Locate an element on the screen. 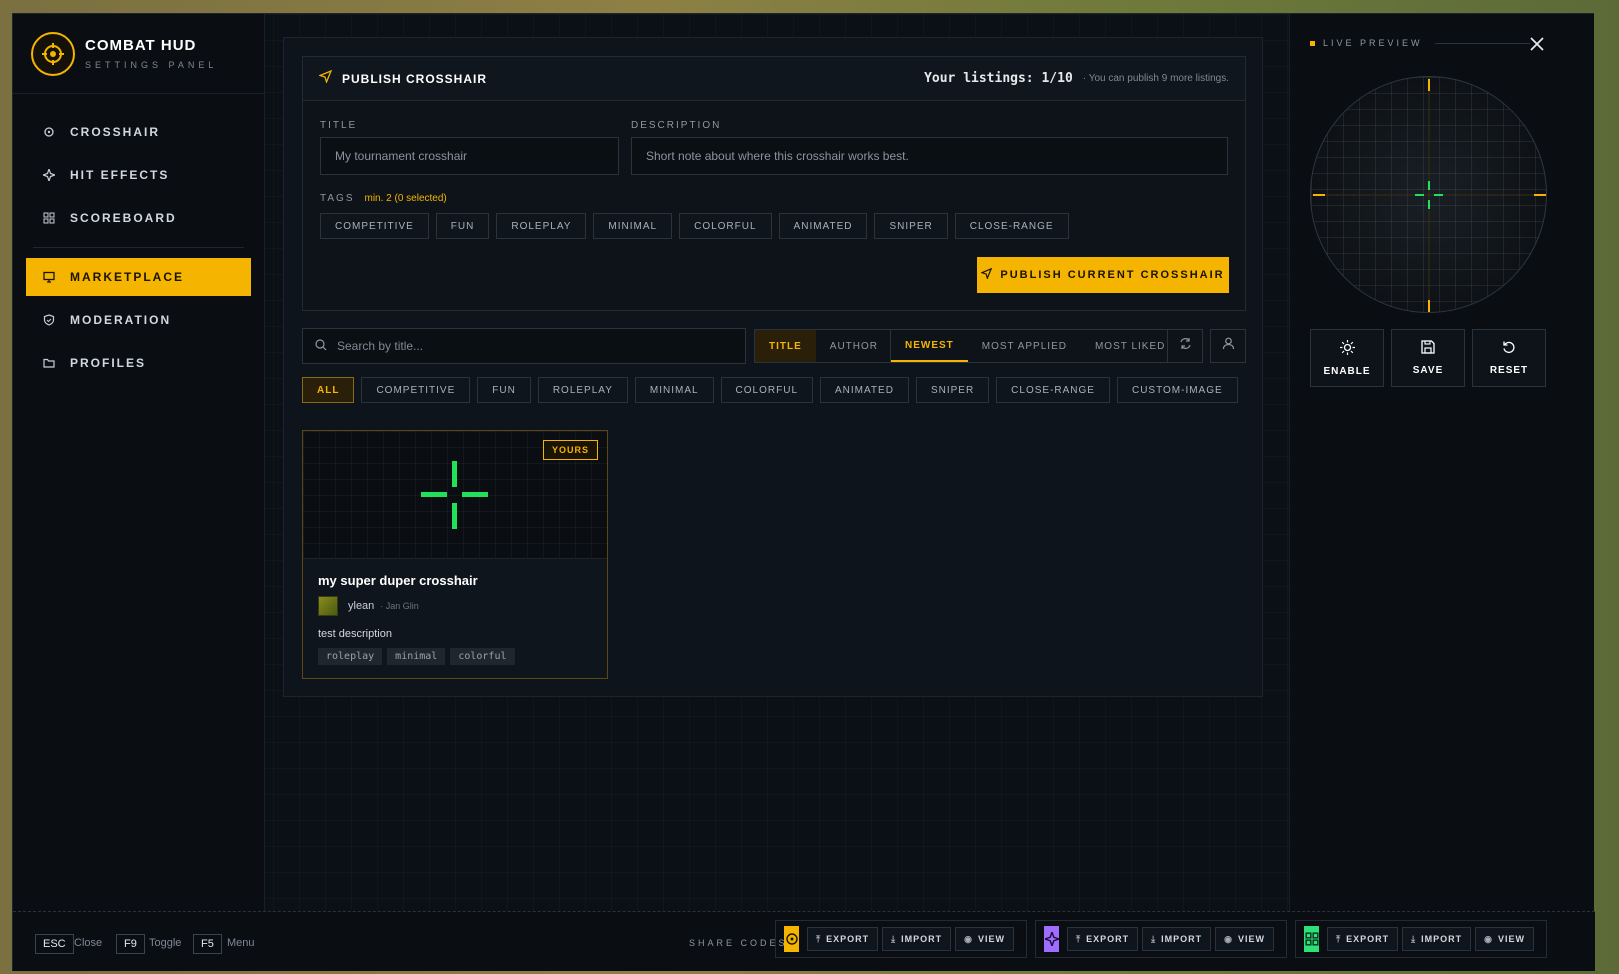  close-button is located at coordinates (1537, 46).